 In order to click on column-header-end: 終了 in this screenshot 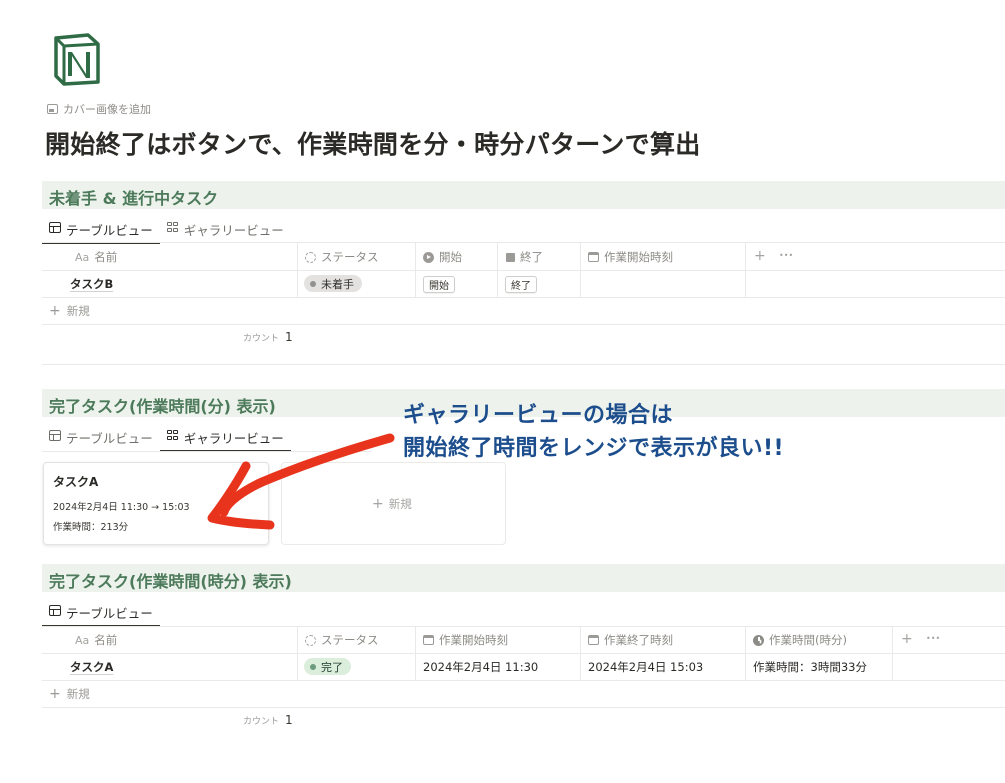, I will do `click(524, 257)`.